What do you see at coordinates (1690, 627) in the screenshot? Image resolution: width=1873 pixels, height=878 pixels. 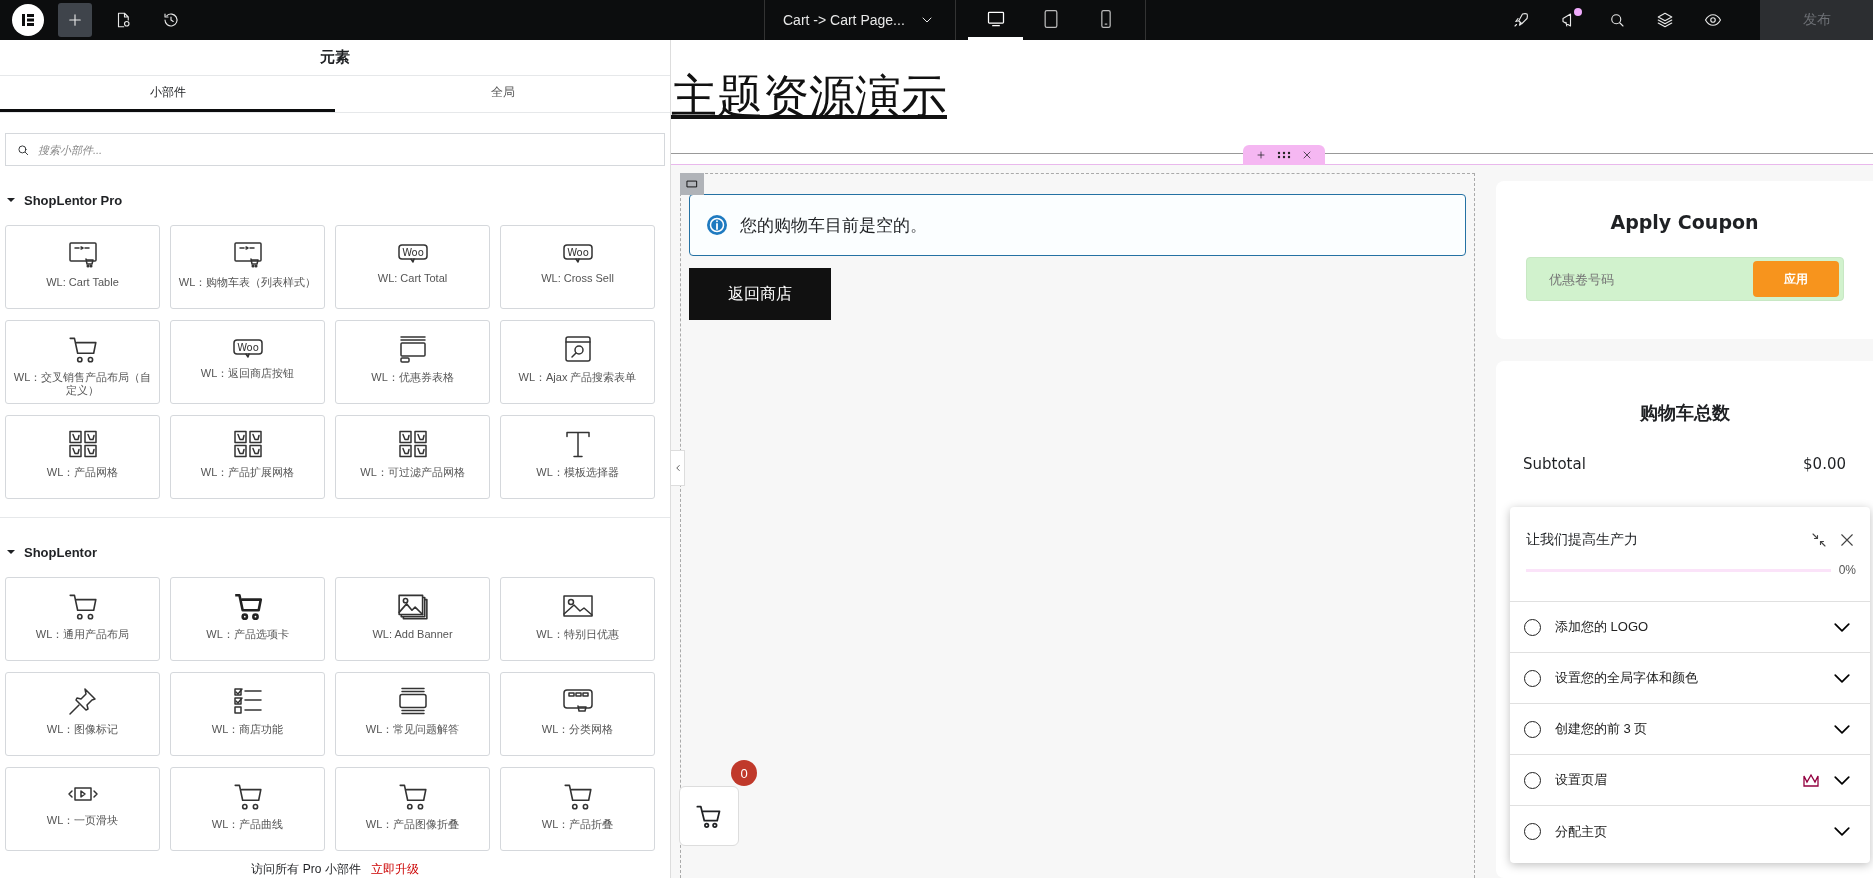 I see `checklist-item: 添加您的 LOGO` at bounding box center [1690, 627].